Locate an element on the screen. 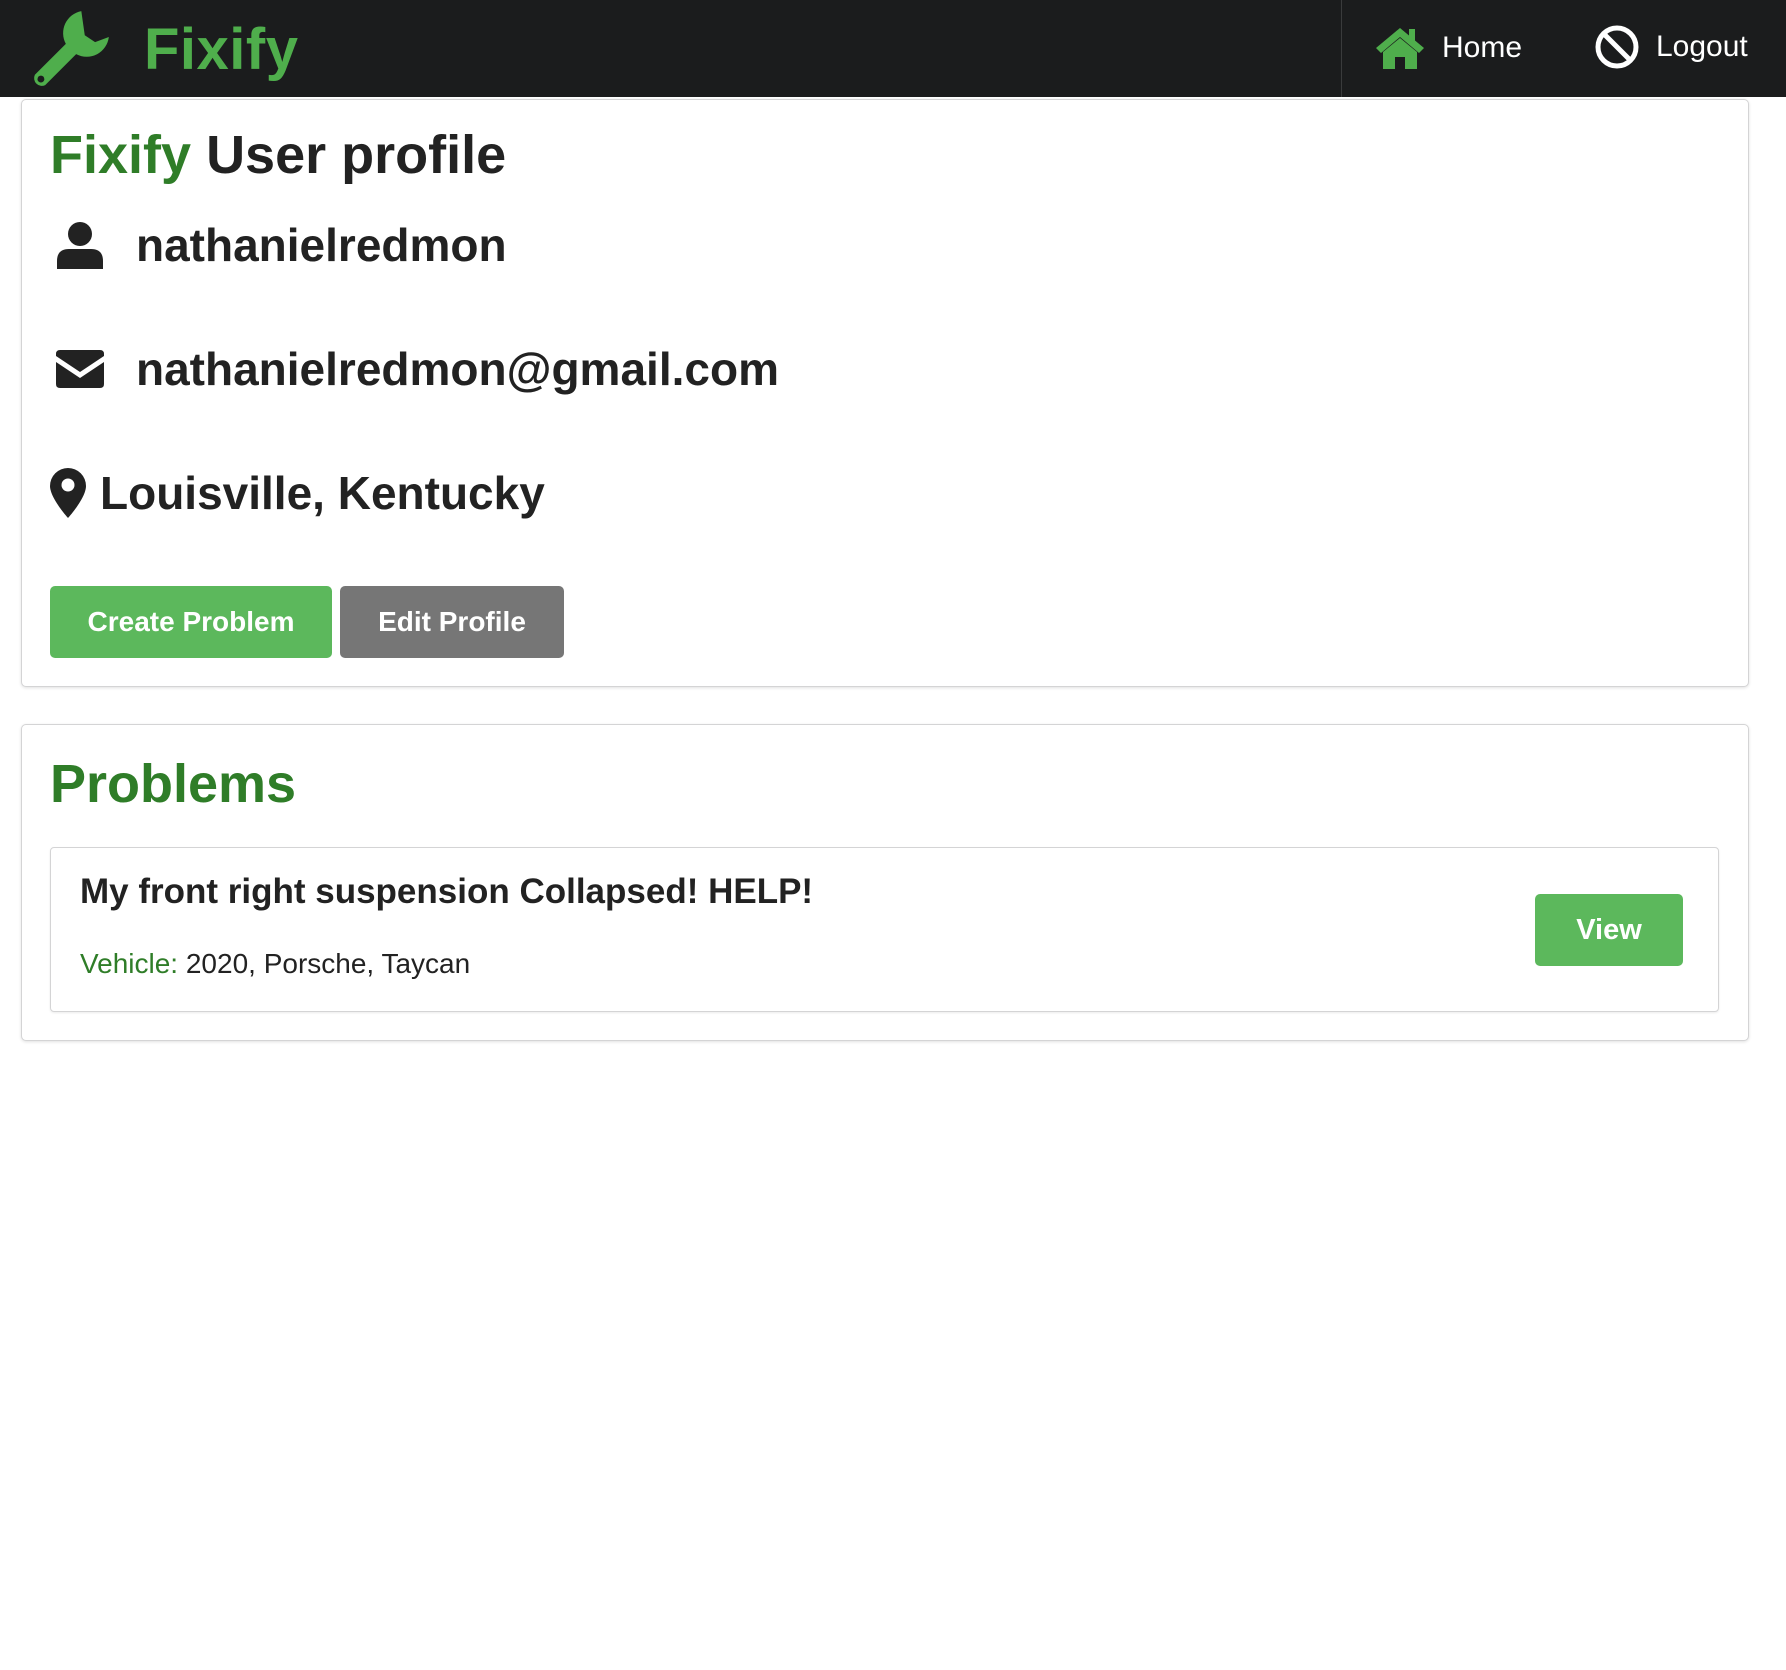 This screenshot has width=1786, height=1670. nav-home-link: Home is located at coordinates (1448, 48).